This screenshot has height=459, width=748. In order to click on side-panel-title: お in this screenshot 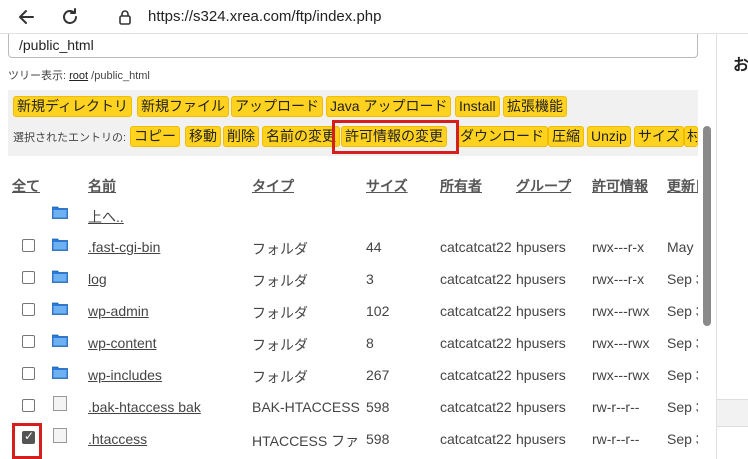, I will do `click(740, 65)`.